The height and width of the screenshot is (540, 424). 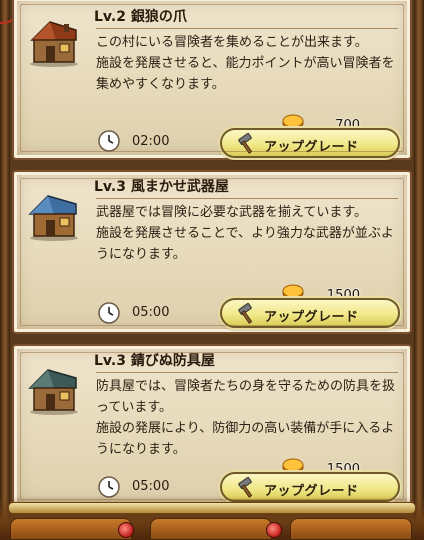 What do you see at coordinates (245, 74) in the screenshot?
I see `description-line: 施設を発展させると、能力ポイントが高い冒険者を集めやすくなります。` at bounding box center [245, 74].